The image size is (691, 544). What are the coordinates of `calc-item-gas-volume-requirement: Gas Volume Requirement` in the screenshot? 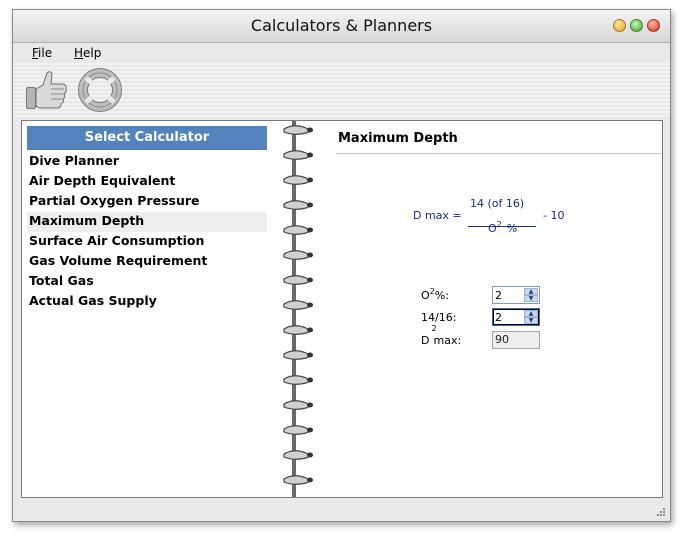 It's located at (147, 262).